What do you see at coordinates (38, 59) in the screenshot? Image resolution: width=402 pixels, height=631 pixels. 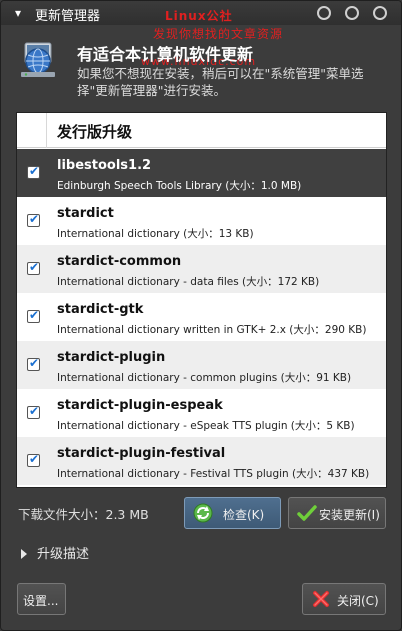 I see `network-globe-icon` at bounding box center [38, 59].